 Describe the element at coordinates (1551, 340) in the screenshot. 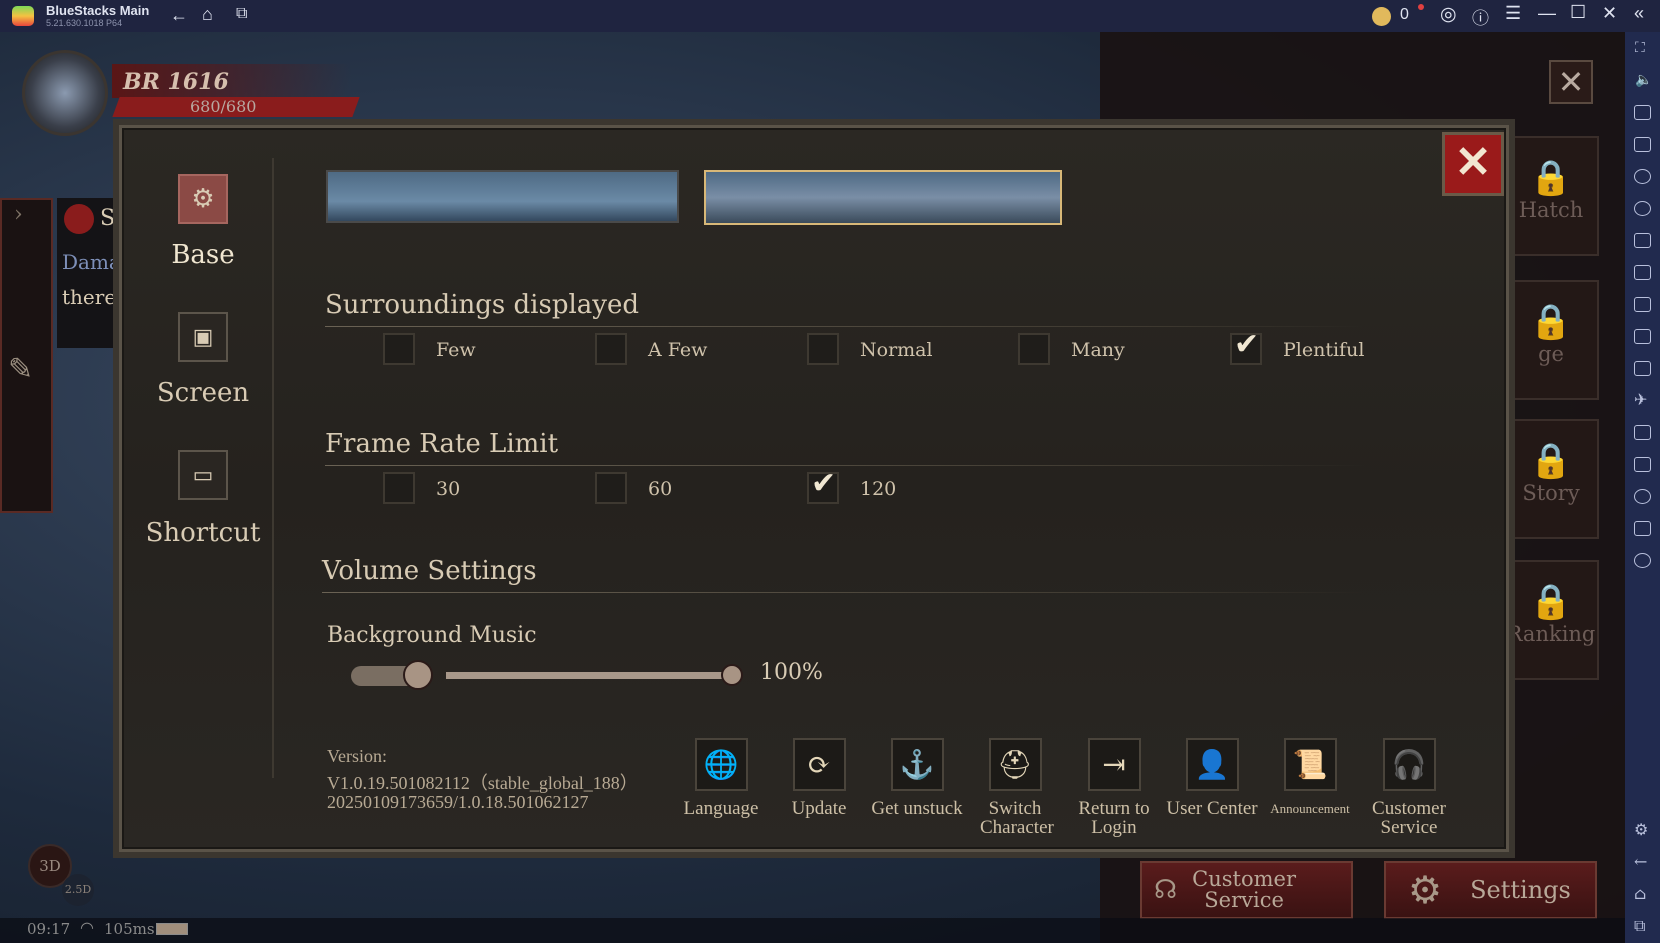

I see `locked-panel: 🔒 ge` at that location.